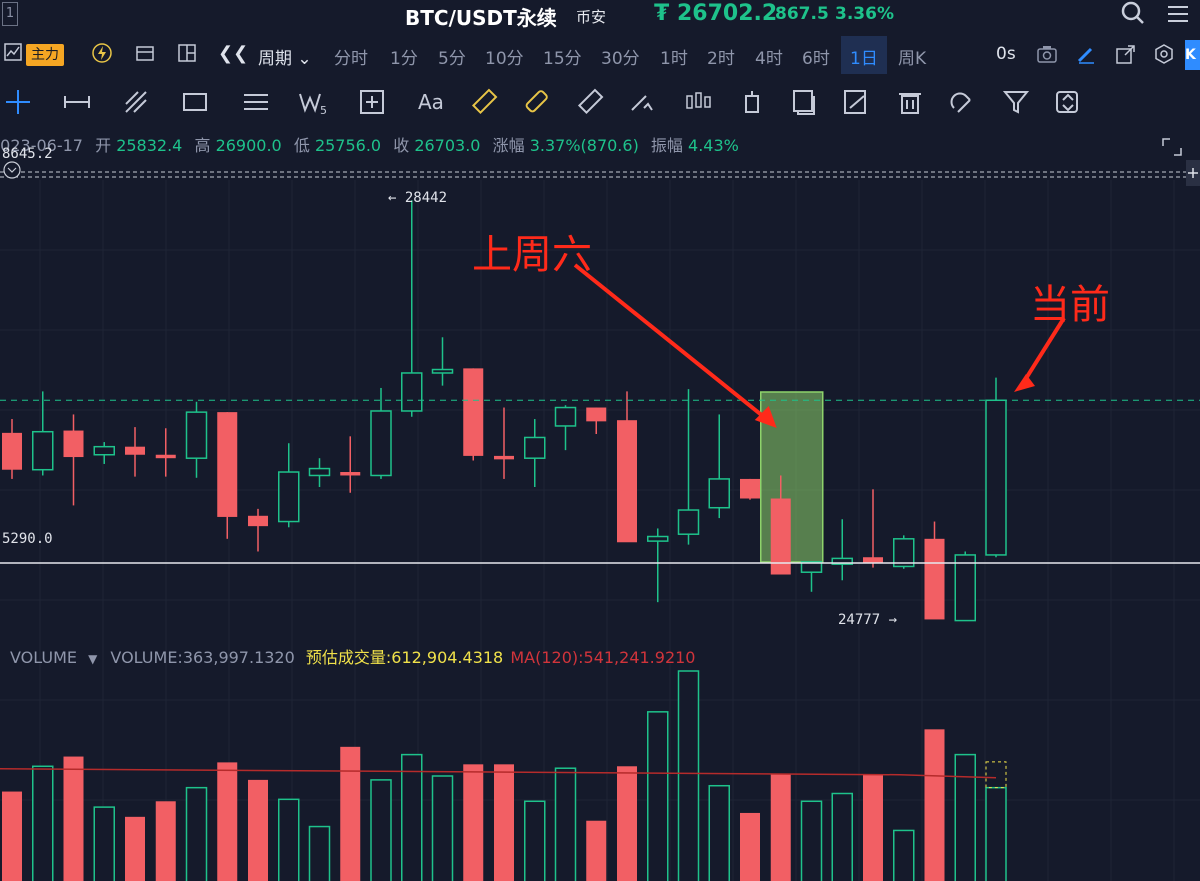 The height and width of the screenshot is (881, 1200). Describe the element at coordinates (27, 154) in the screenshot. I see `top-price-label: 8645.2` at that location.